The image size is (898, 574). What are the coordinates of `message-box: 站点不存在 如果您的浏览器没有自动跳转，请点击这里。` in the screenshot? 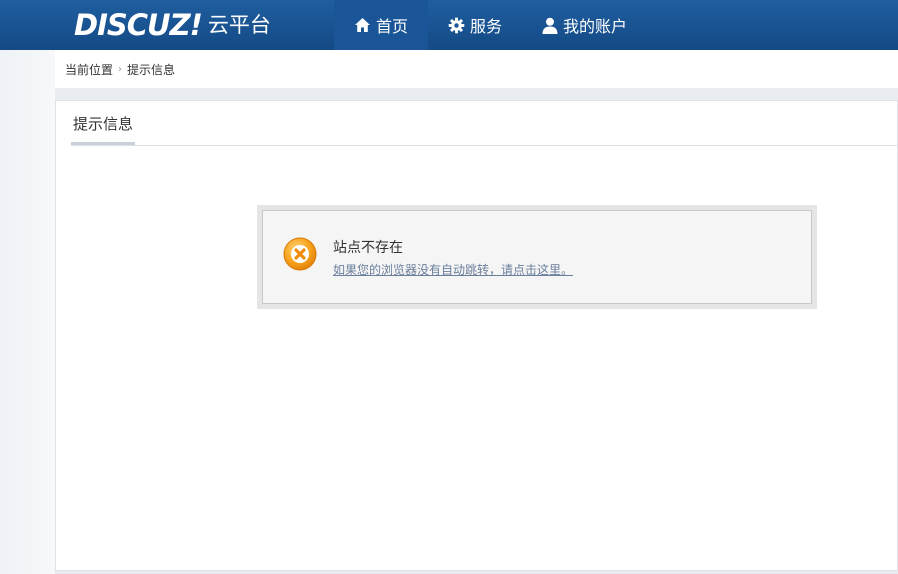 It's located at (537, 257).